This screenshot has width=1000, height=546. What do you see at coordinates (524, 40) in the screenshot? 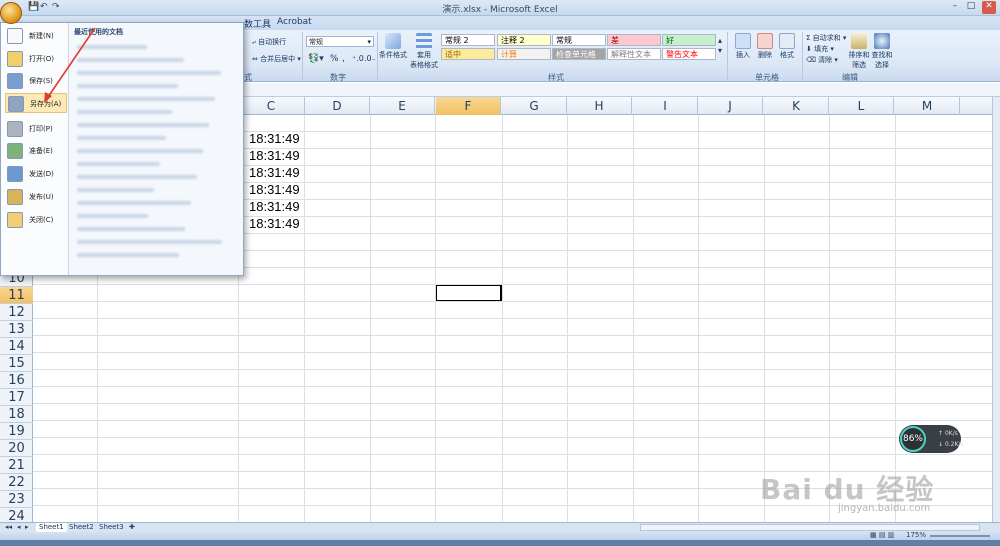
I see `cell-style-swatch: 注释 2` at bounding box center [524, 40].